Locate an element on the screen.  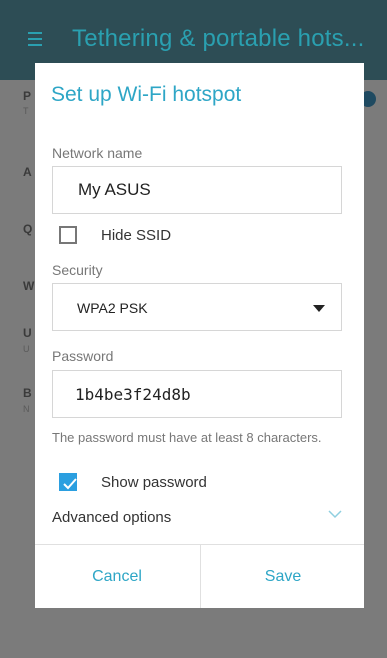
hide-ssid-label: Hide SSID is located at coordinates (136, 235).